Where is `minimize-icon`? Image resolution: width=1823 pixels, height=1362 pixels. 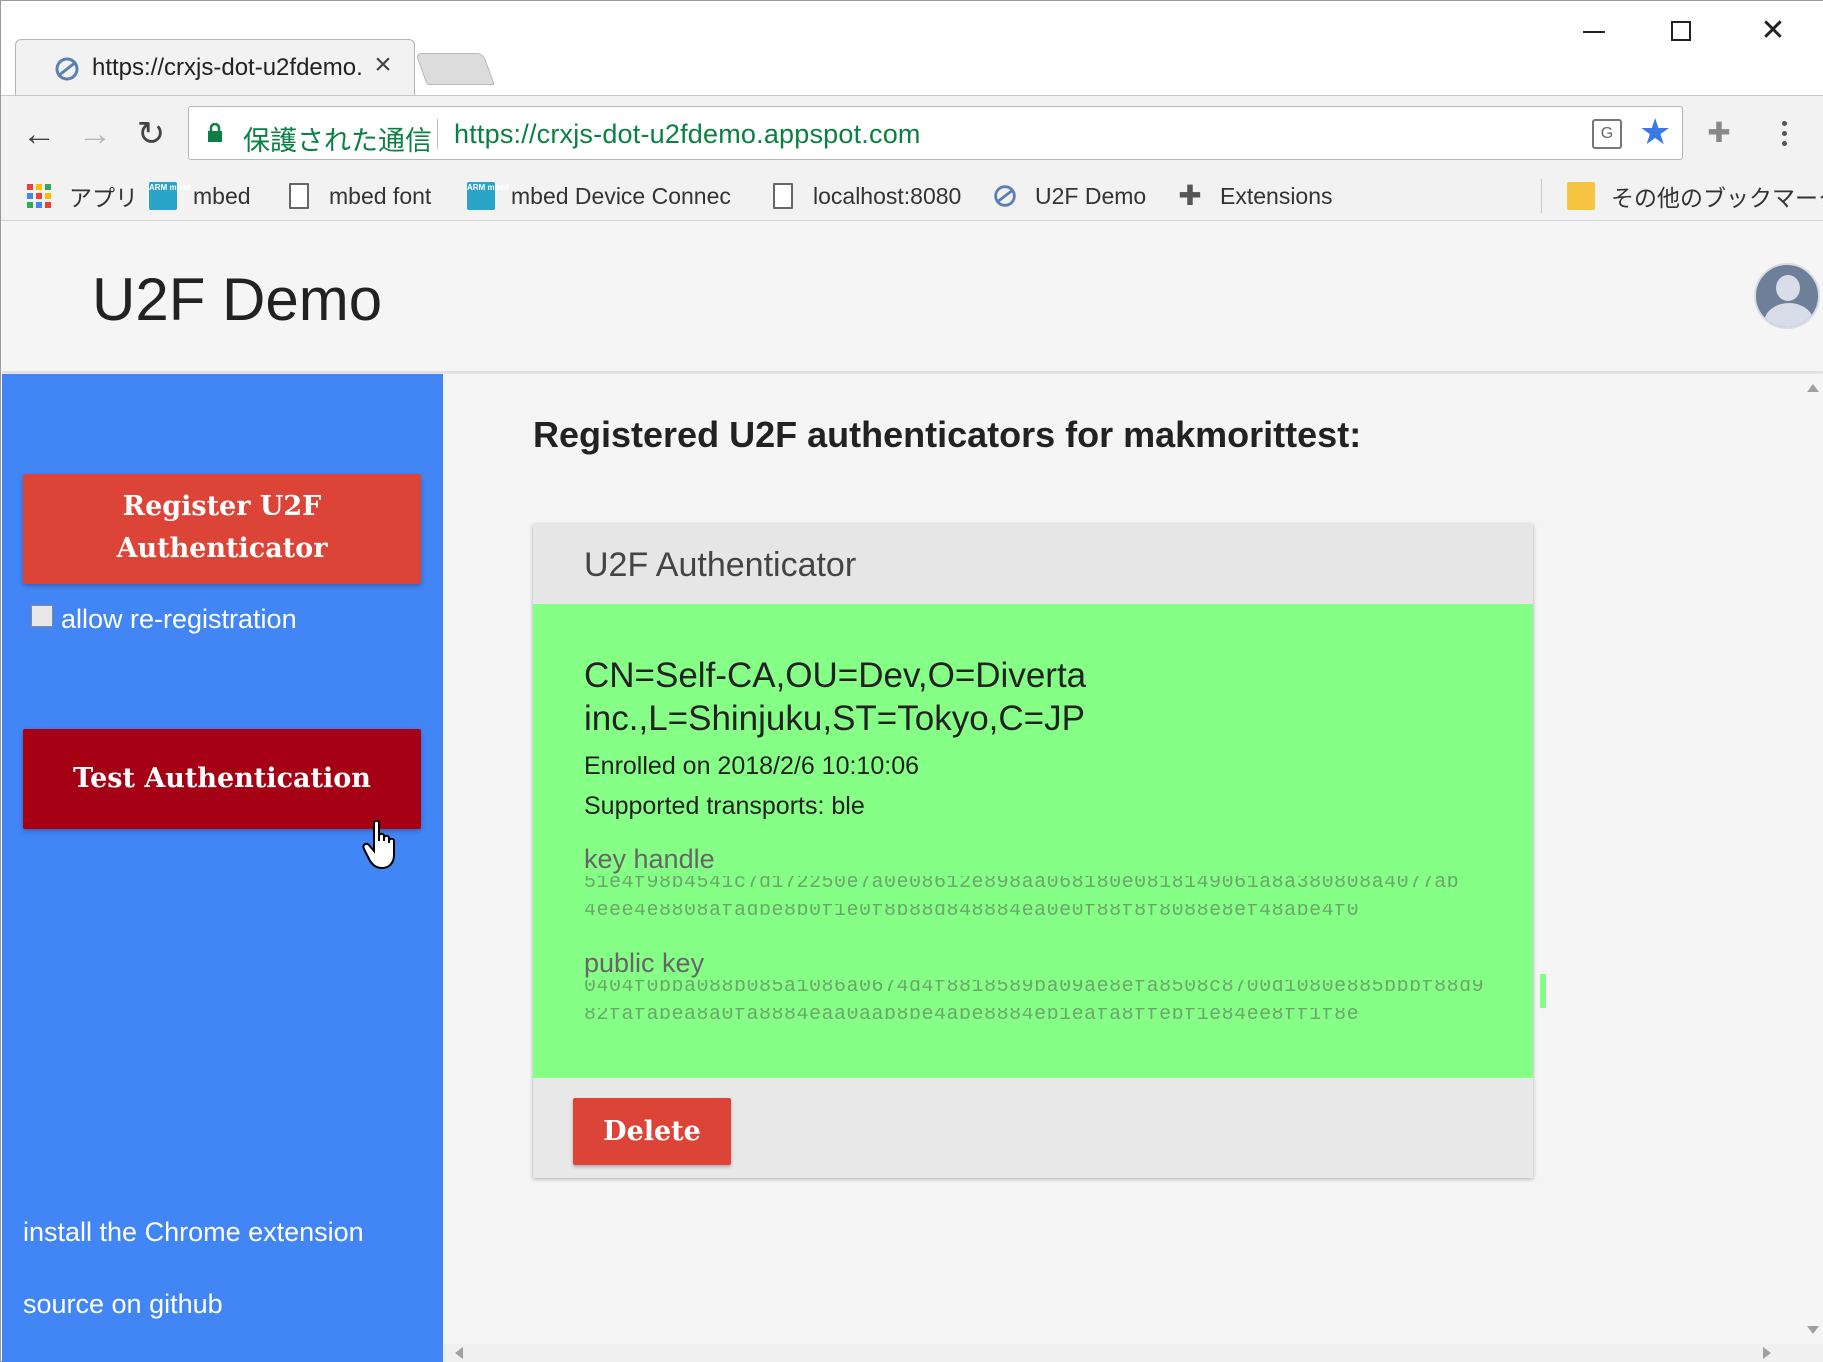 minimize-icon is located at coordinates (1594, 31).